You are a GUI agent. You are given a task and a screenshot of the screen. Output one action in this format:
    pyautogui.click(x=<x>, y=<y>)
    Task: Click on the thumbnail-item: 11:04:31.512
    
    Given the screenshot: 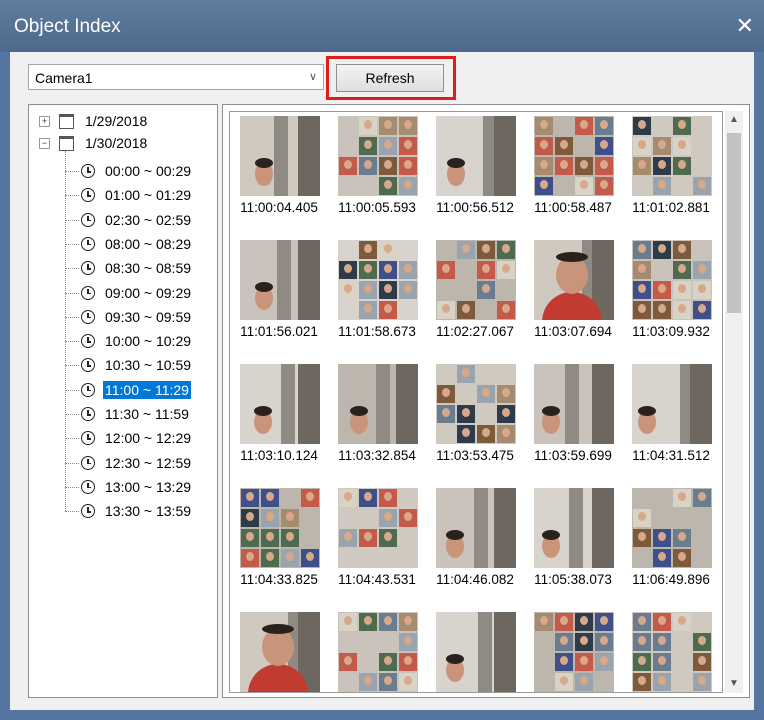 What is the action you would take?
    pyautogui.click(x=671, y=422)
    